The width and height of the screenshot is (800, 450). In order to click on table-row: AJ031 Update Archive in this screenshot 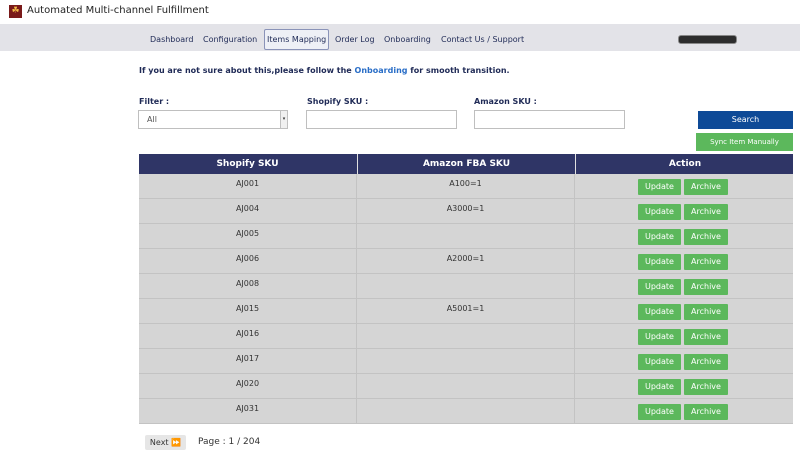, I will do `click(466, 411)`.